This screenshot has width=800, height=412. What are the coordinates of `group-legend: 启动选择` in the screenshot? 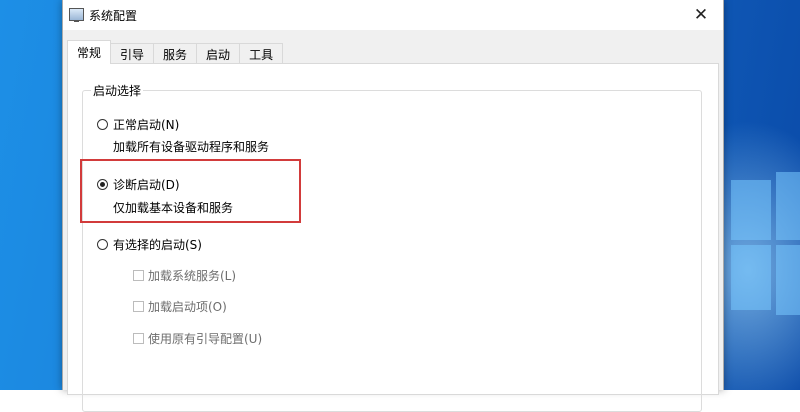 It's located at (117, 90).